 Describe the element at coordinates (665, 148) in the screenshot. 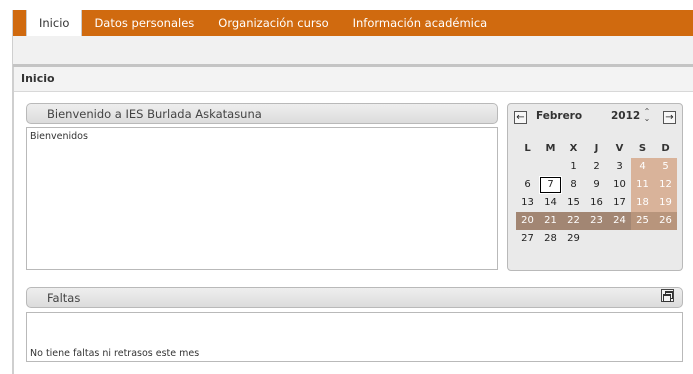

I see `weekday-label: D` at that location.